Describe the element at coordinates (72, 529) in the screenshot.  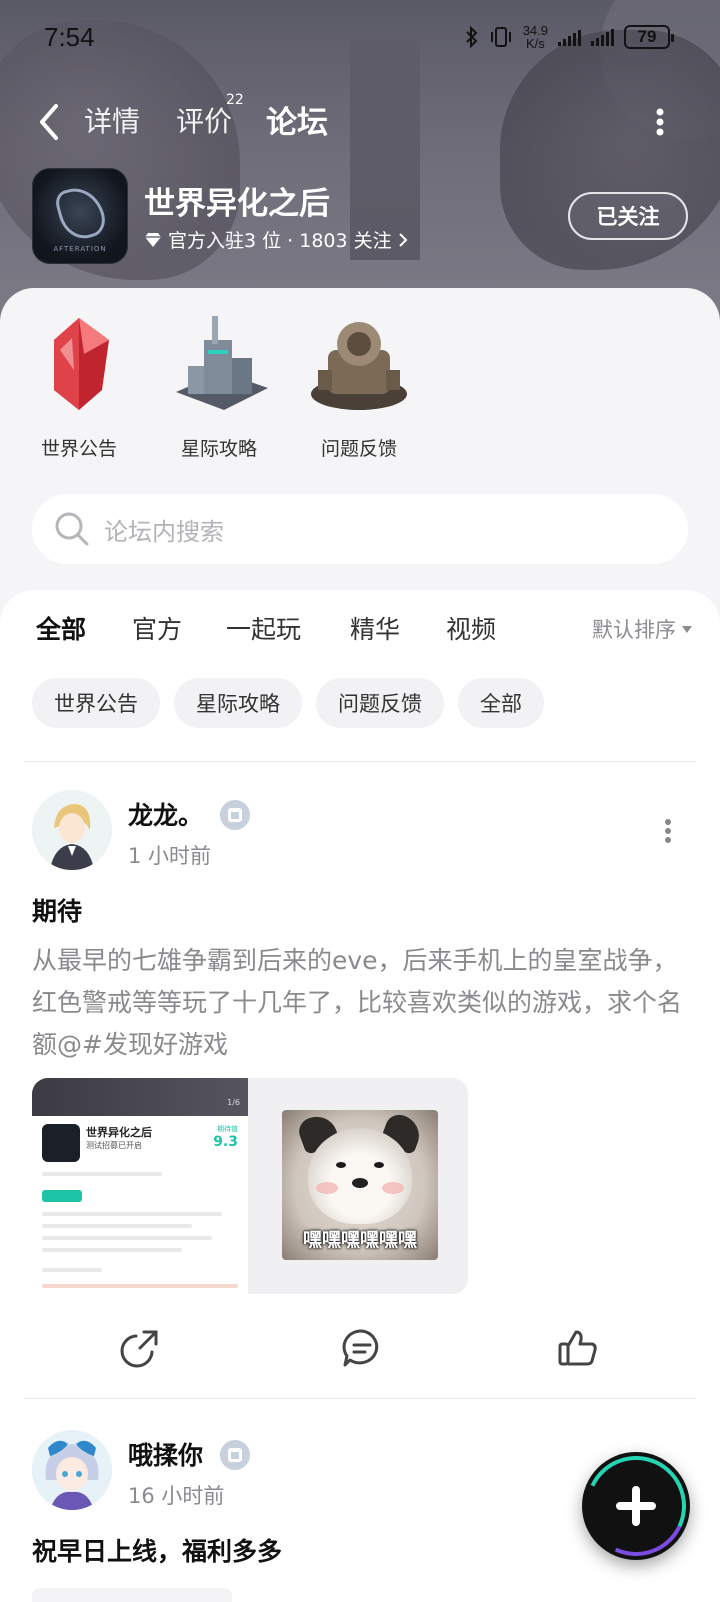
I see `search-icon` at that location.